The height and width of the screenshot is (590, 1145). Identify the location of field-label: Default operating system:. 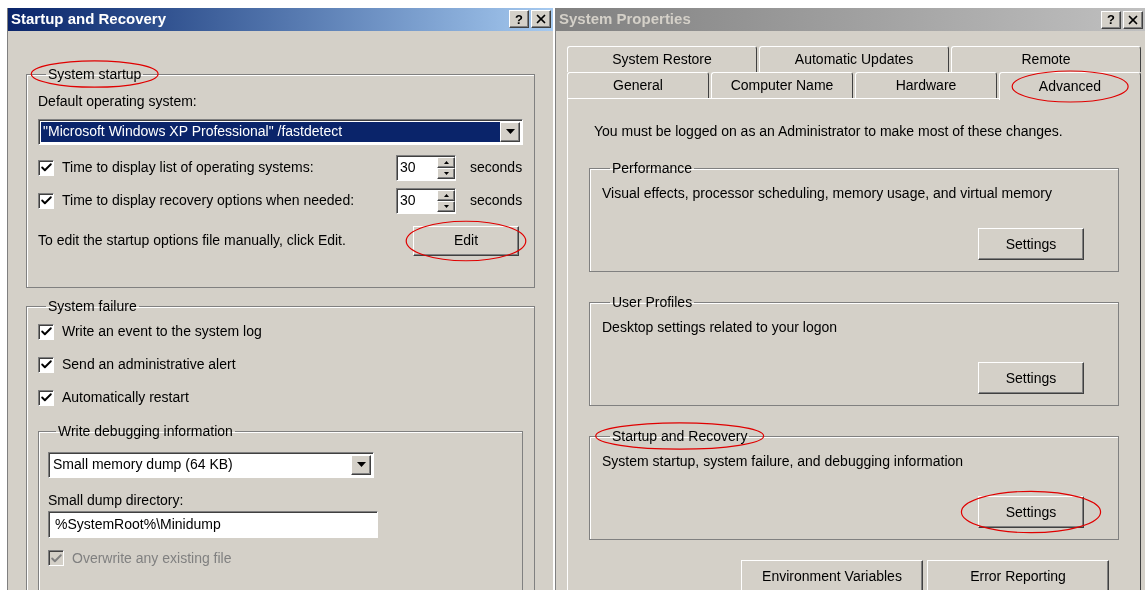
(118, 101).